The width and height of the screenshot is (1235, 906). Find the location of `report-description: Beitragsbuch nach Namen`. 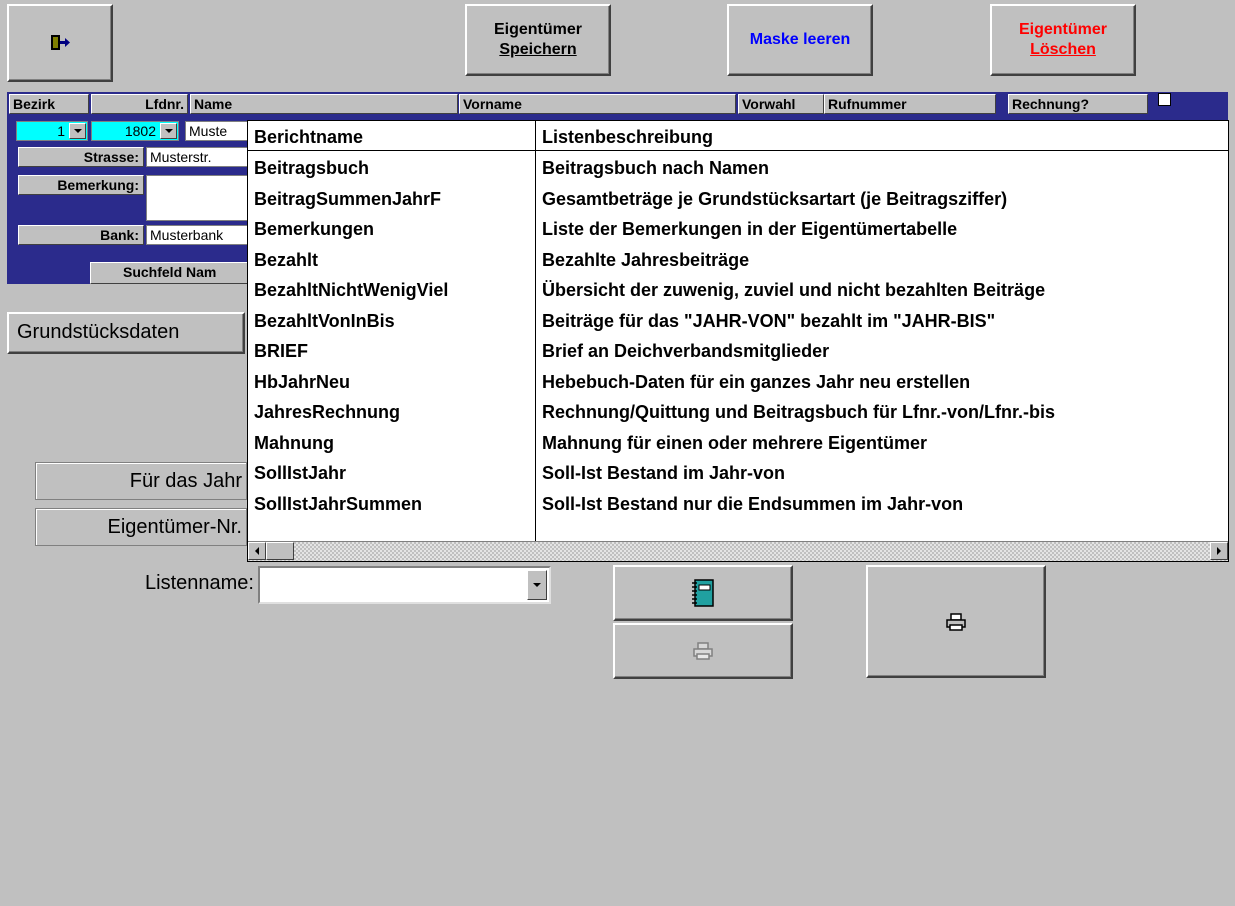

report-description: Beitragsbuch nach Namen is located at coordinates (656, 168).